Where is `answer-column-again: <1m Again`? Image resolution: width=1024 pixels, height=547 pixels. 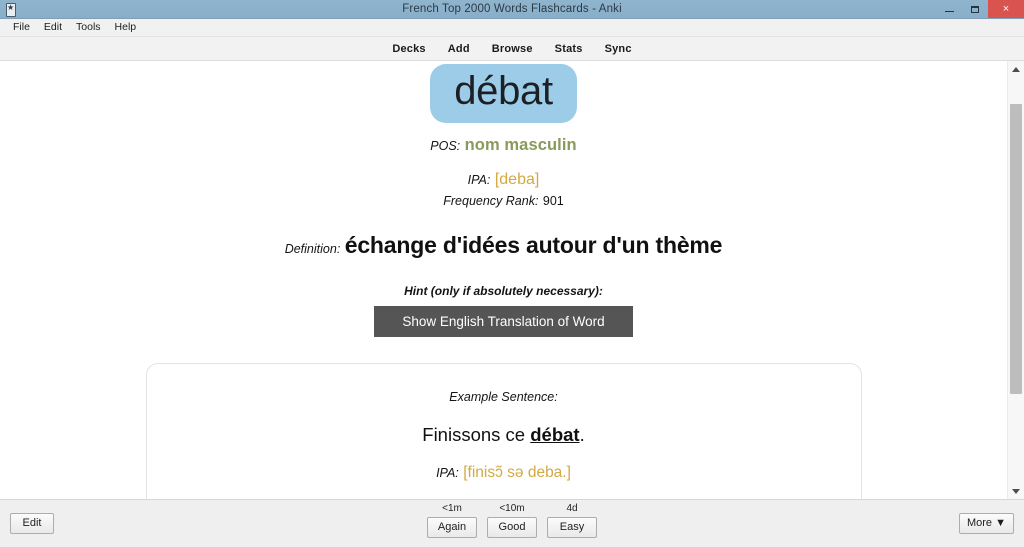 answer-column-again: <1m Again is located at coordinates (452, 519).